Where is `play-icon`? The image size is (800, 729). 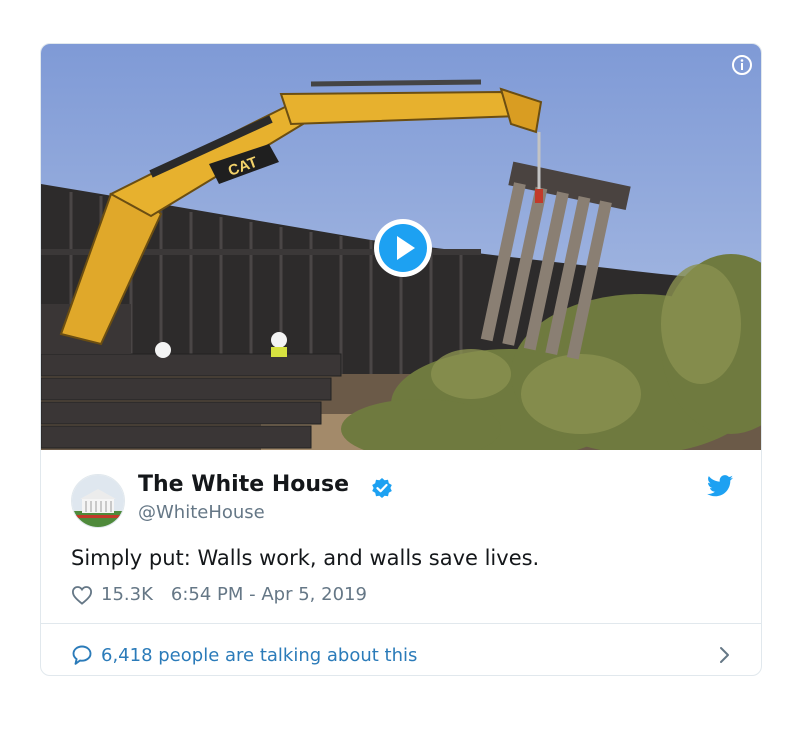
play-icon is located at coordinates (403, 248).